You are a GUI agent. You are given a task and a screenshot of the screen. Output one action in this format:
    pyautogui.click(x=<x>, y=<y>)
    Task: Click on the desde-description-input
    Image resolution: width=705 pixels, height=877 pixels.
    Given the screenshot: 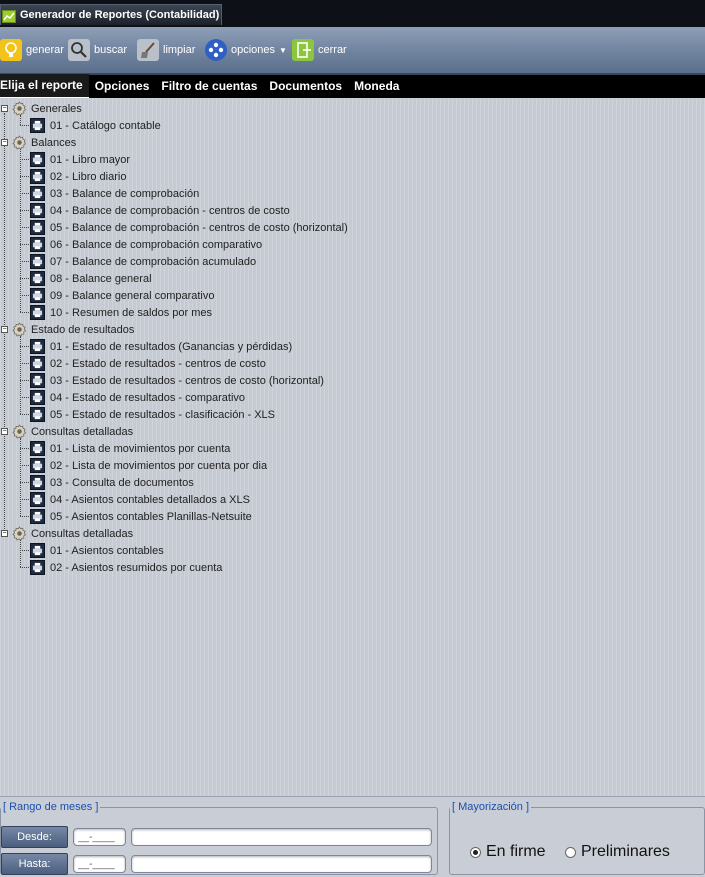 What is the action you would take?
    pyautogui.click(x=281, y=837)
    